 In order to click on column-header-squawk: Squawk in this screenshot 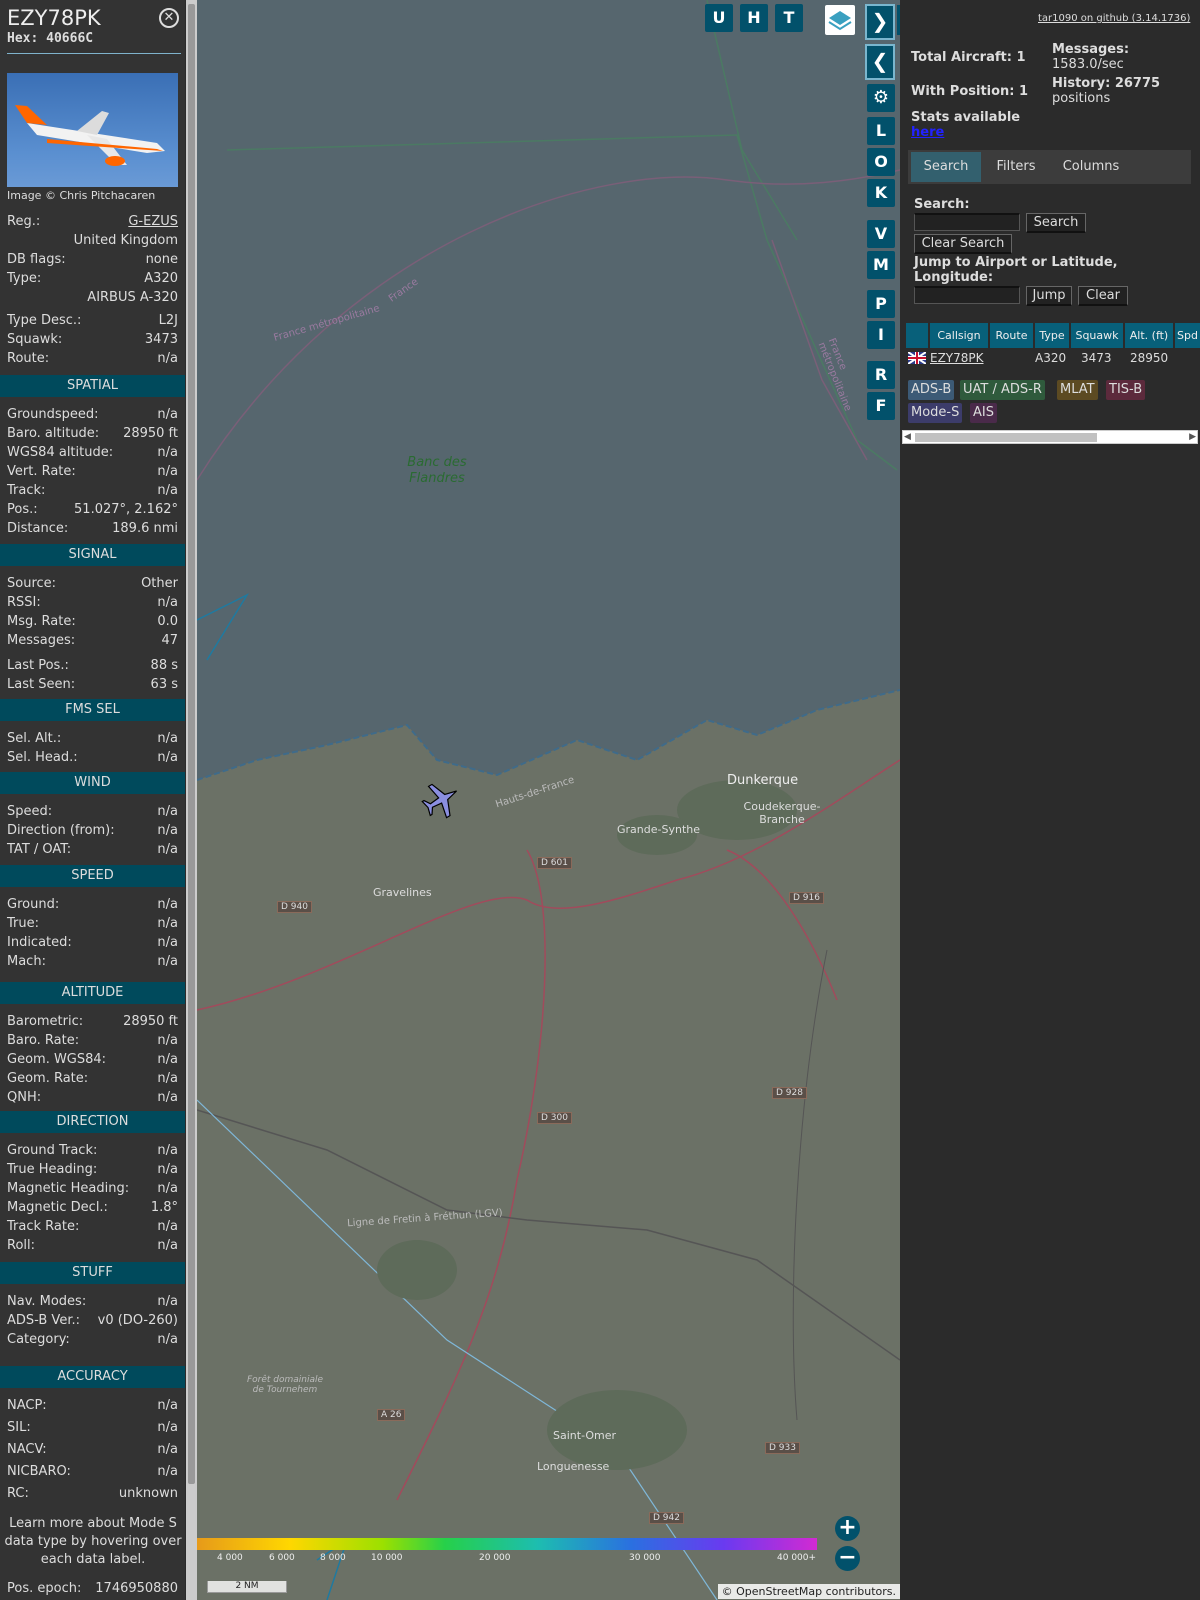, I will do `click(1097, 335)`.